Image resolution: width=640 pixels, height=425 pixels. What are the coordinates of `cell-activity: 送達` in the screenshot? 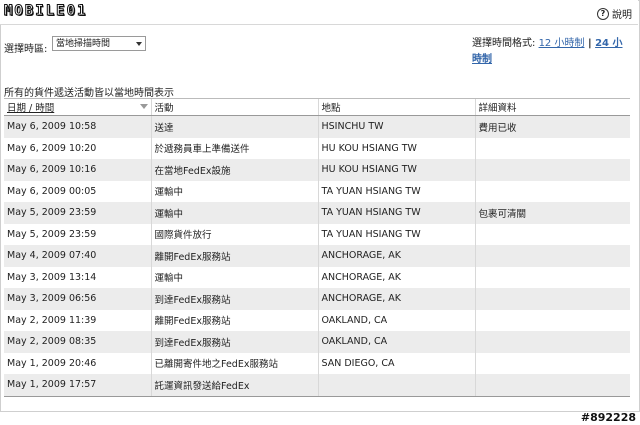 It's located at (234, 126).